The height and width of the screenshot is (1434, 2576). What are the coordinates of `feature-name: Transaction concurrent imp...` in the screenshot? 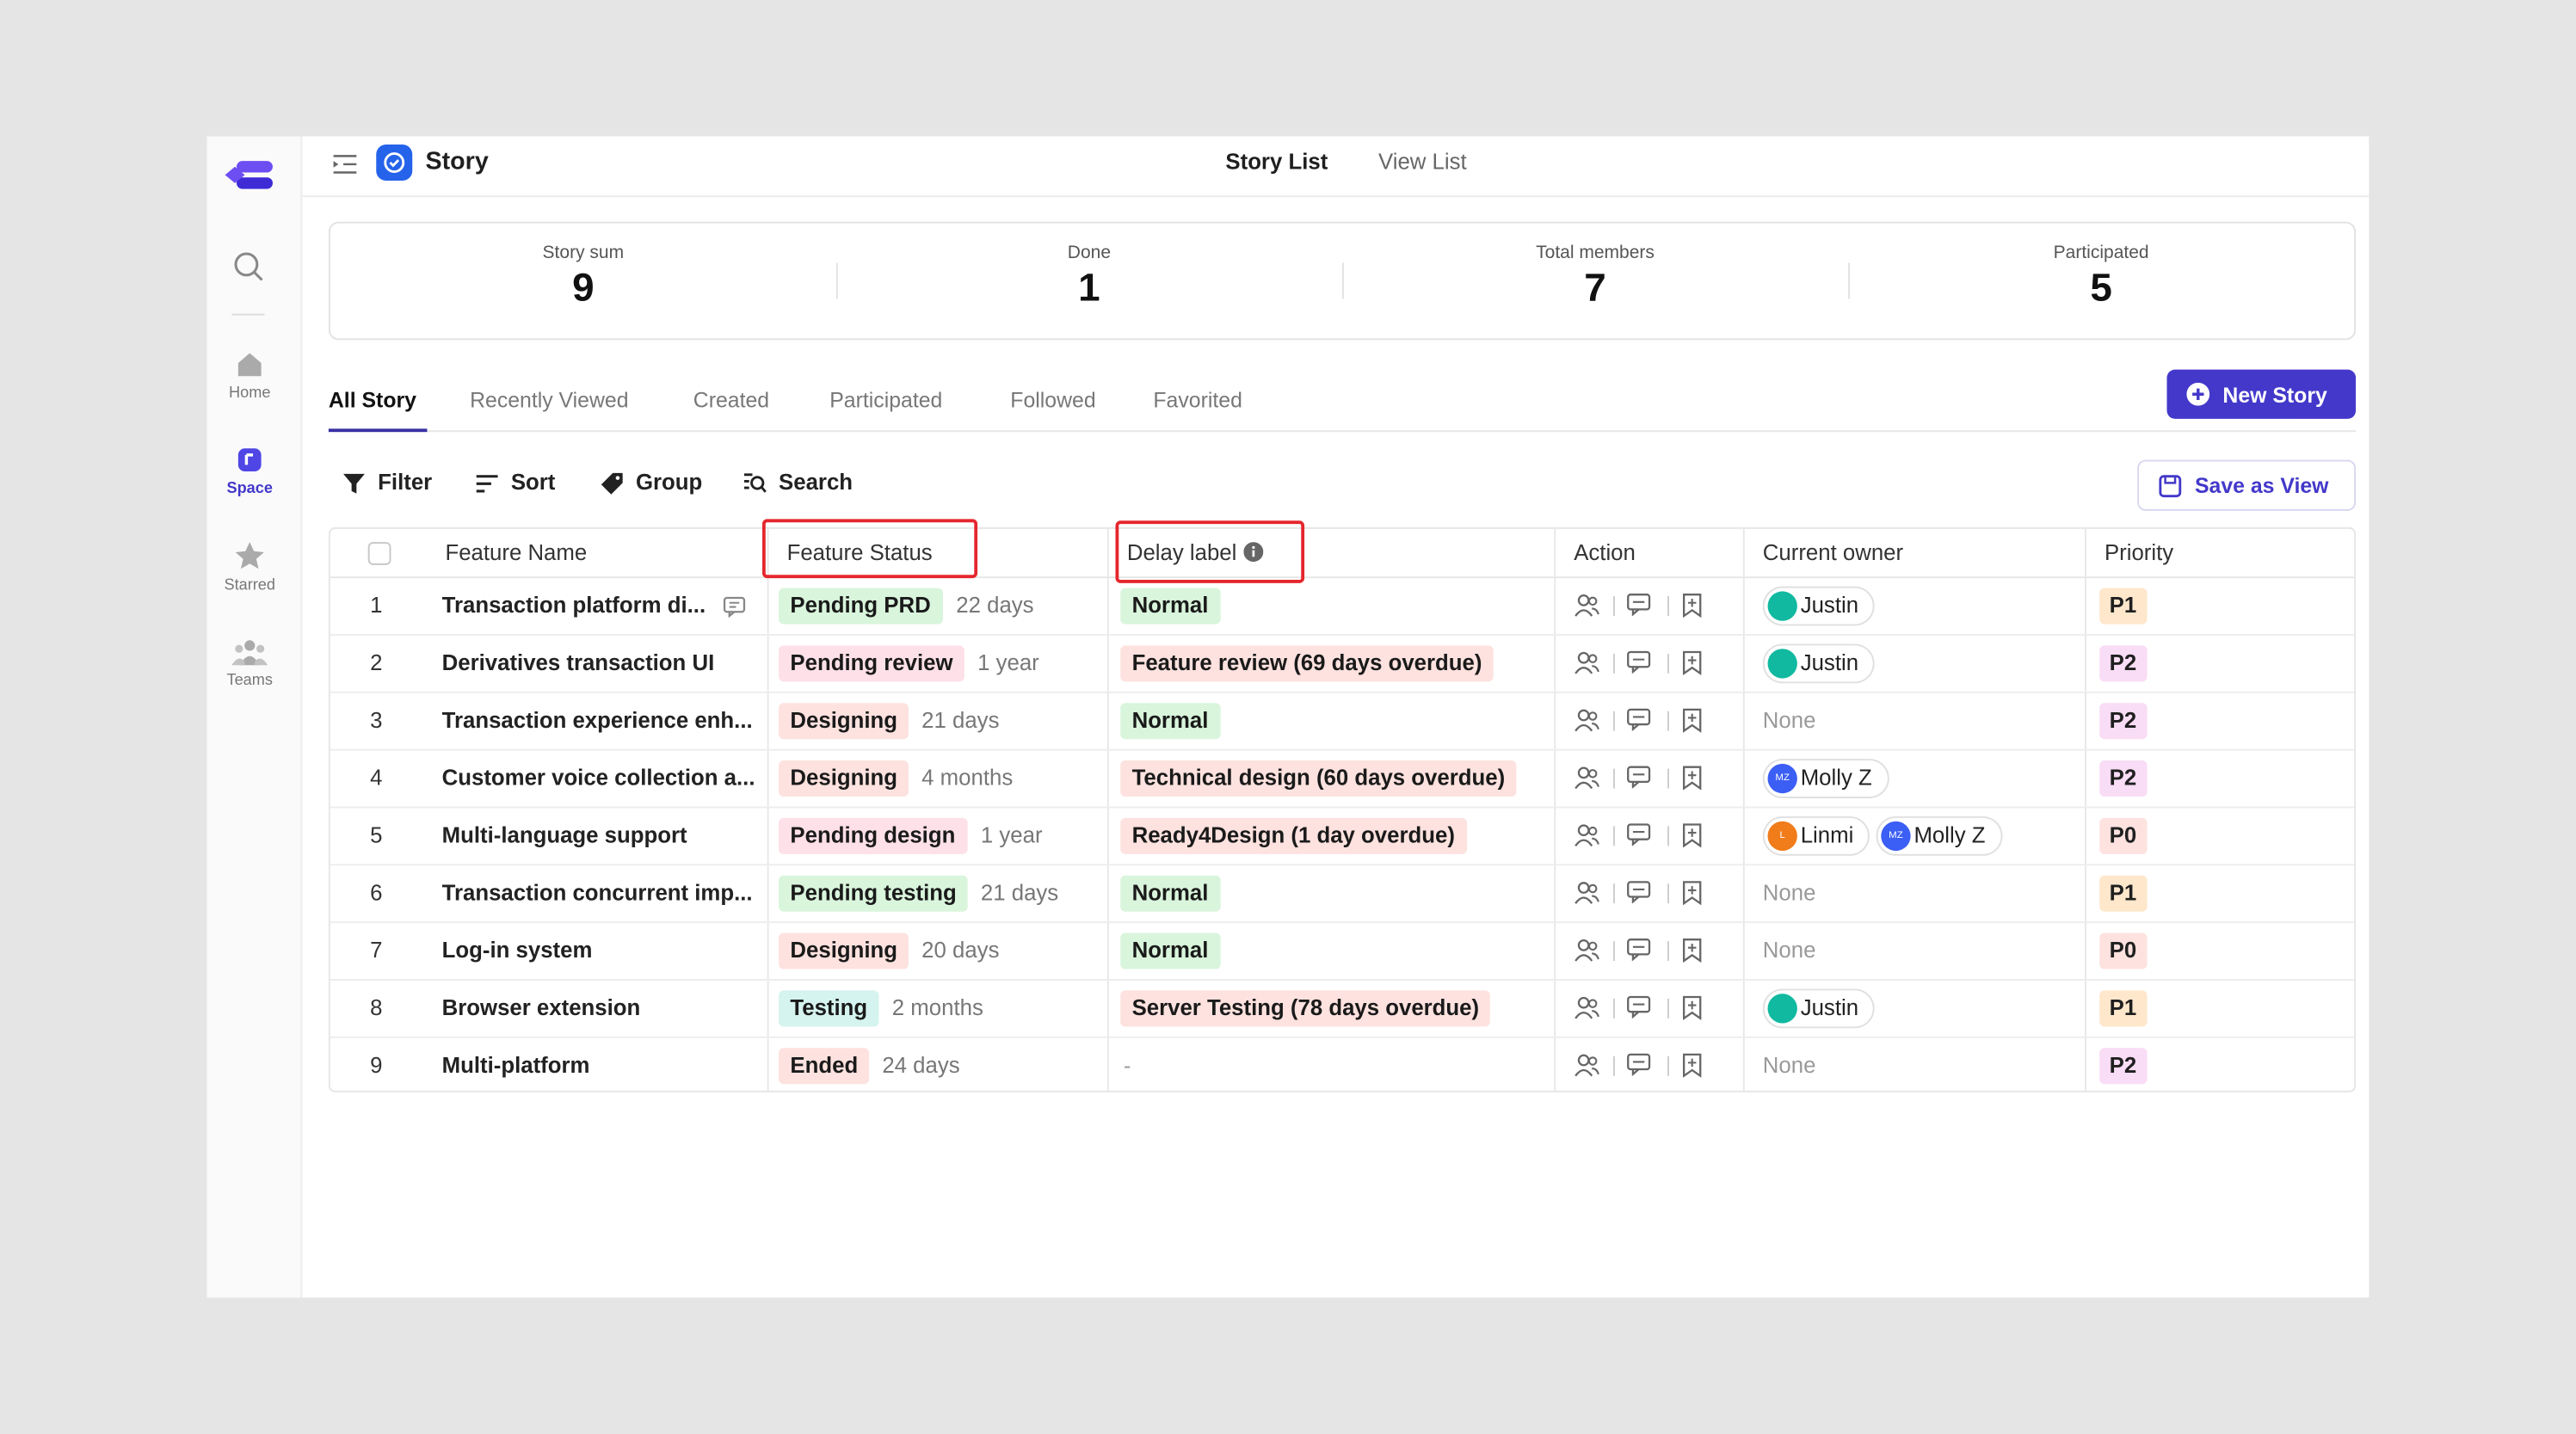 It's located at (597, 892).